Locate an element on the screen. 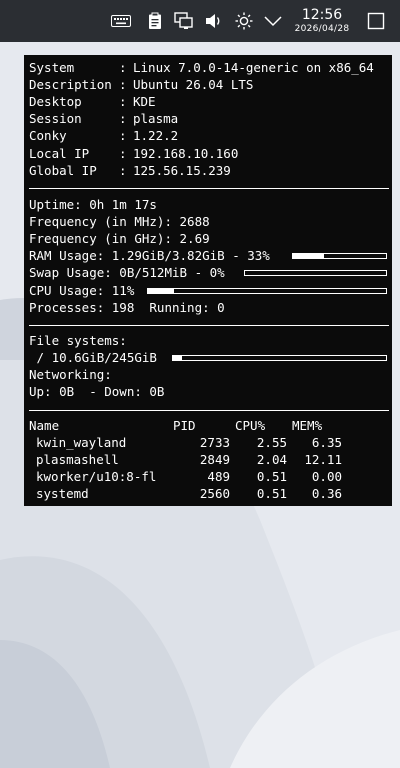 This screenshot has height=768, width=400. chevron-down-icon is located at coordinates (273, 21).